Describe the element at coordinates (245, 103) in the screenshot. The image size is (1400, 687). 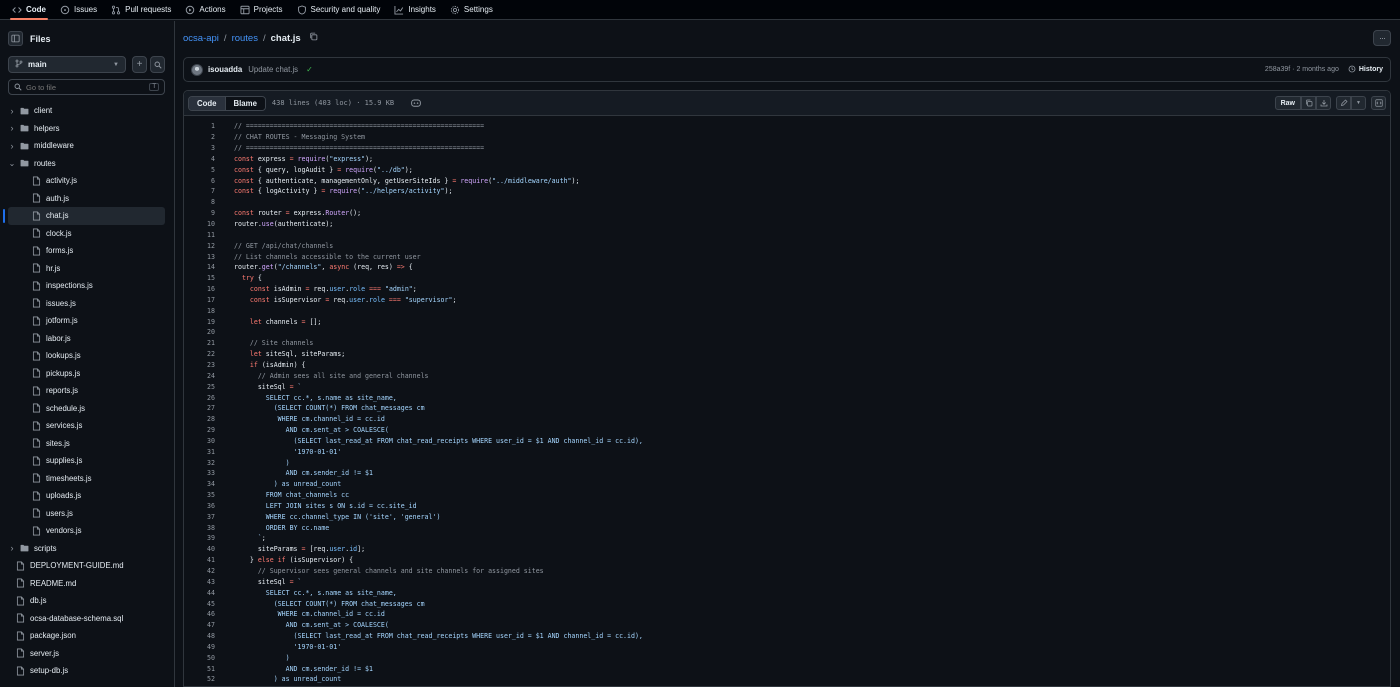
I see `tab-blame: Blame` at that location.